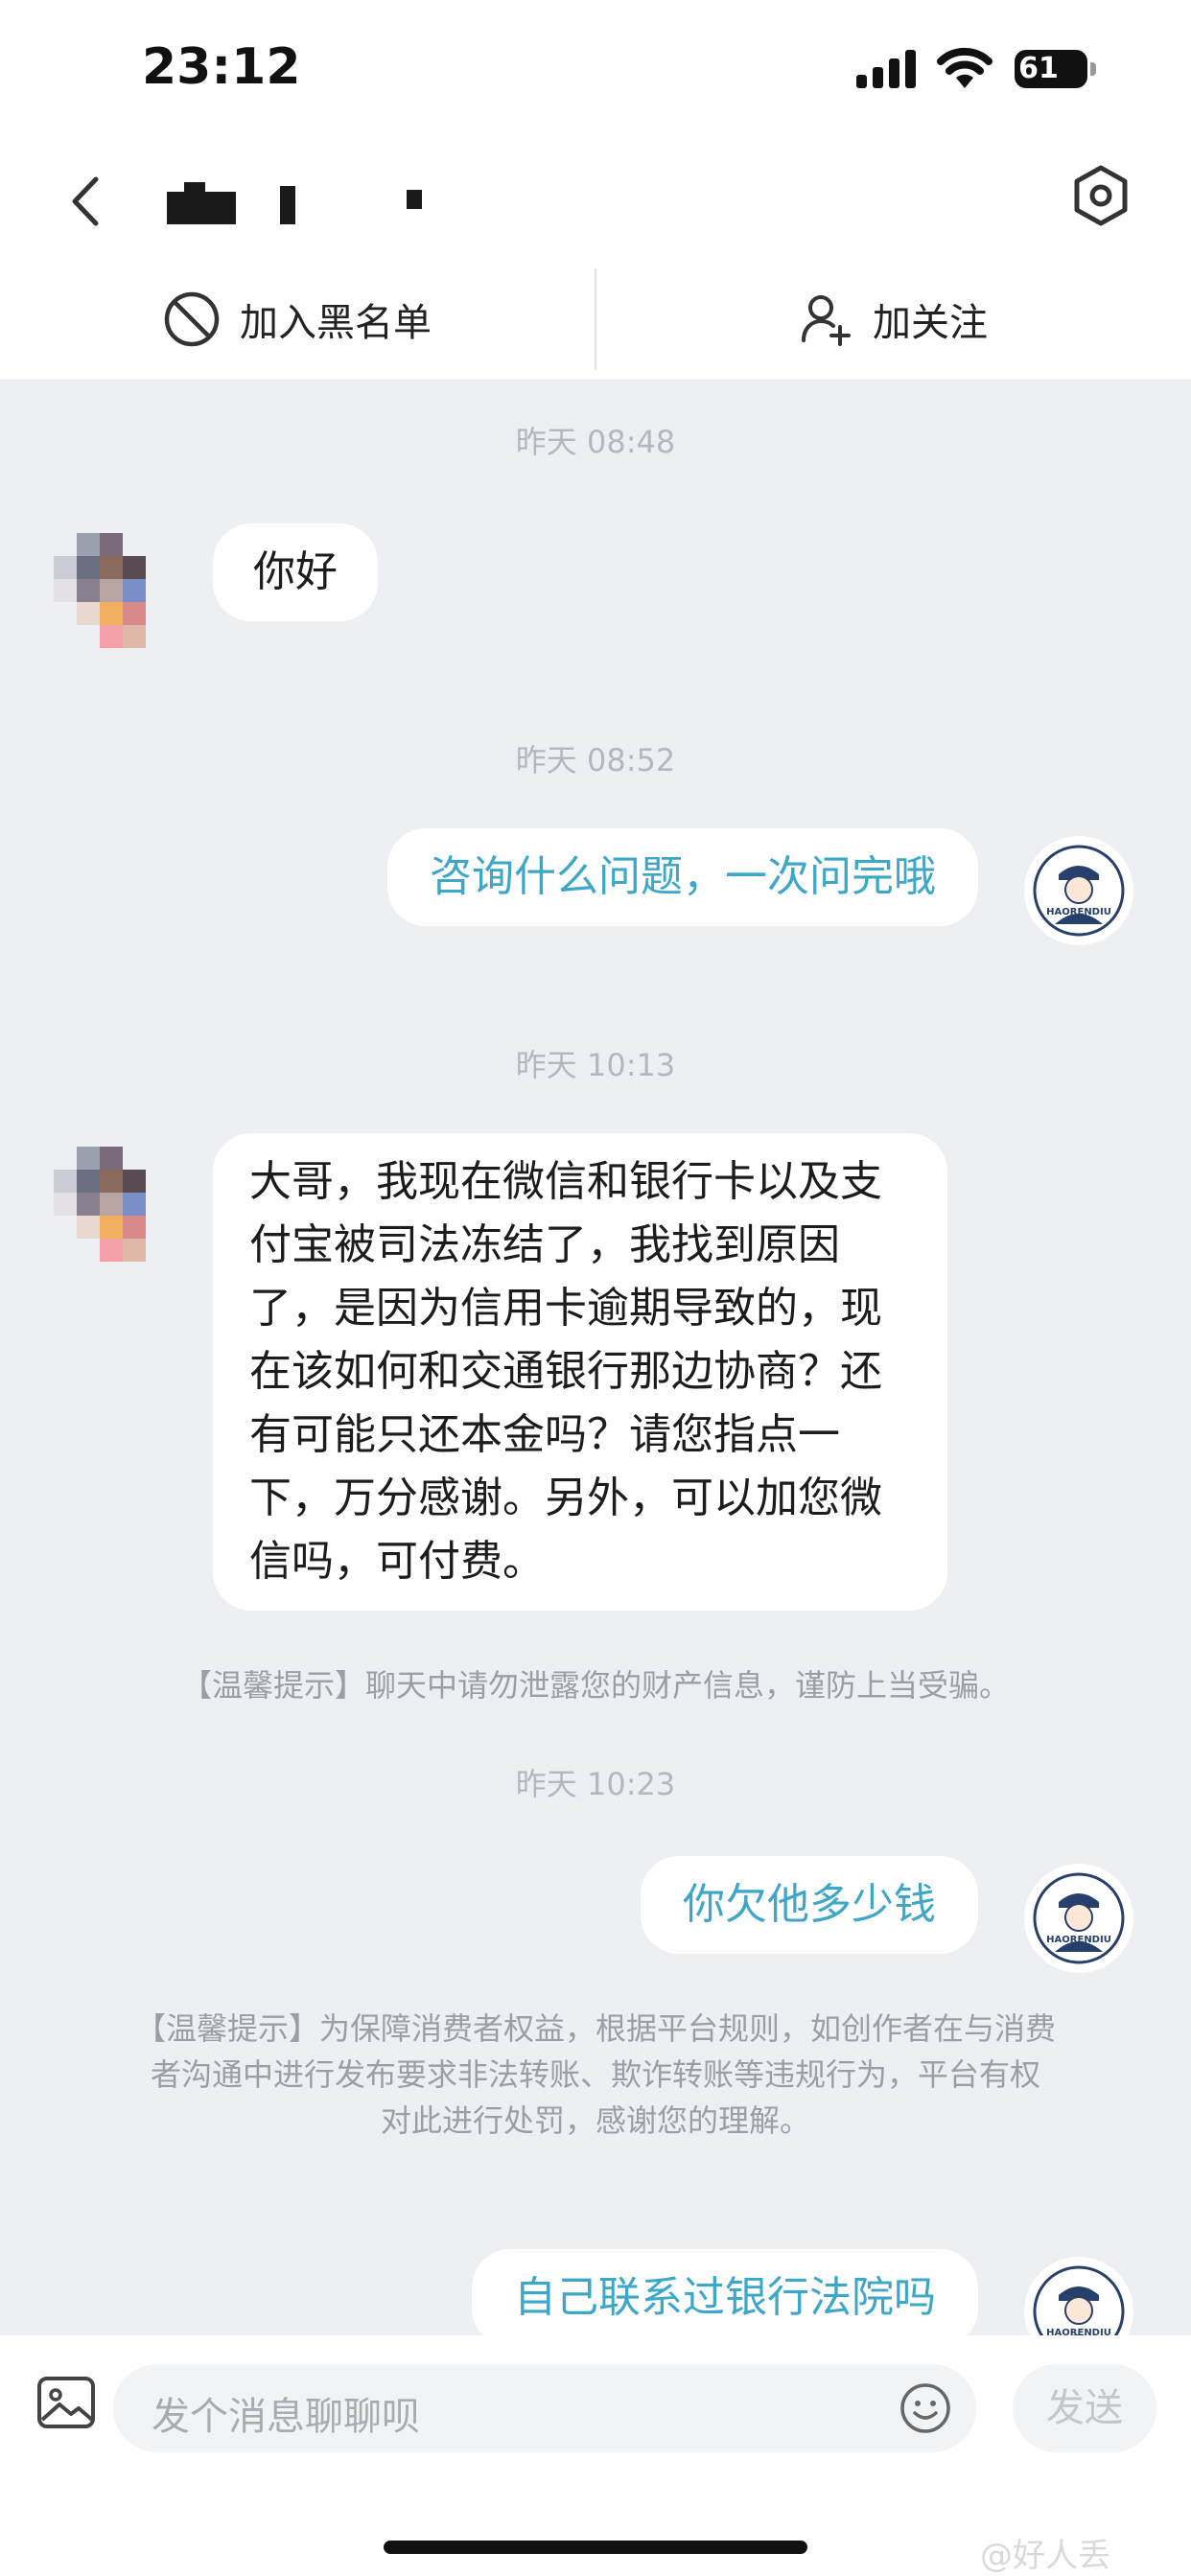  Describe the element at coordinates (887, 69) in the screenshot. I see `cellular-signal-icon` at that location.